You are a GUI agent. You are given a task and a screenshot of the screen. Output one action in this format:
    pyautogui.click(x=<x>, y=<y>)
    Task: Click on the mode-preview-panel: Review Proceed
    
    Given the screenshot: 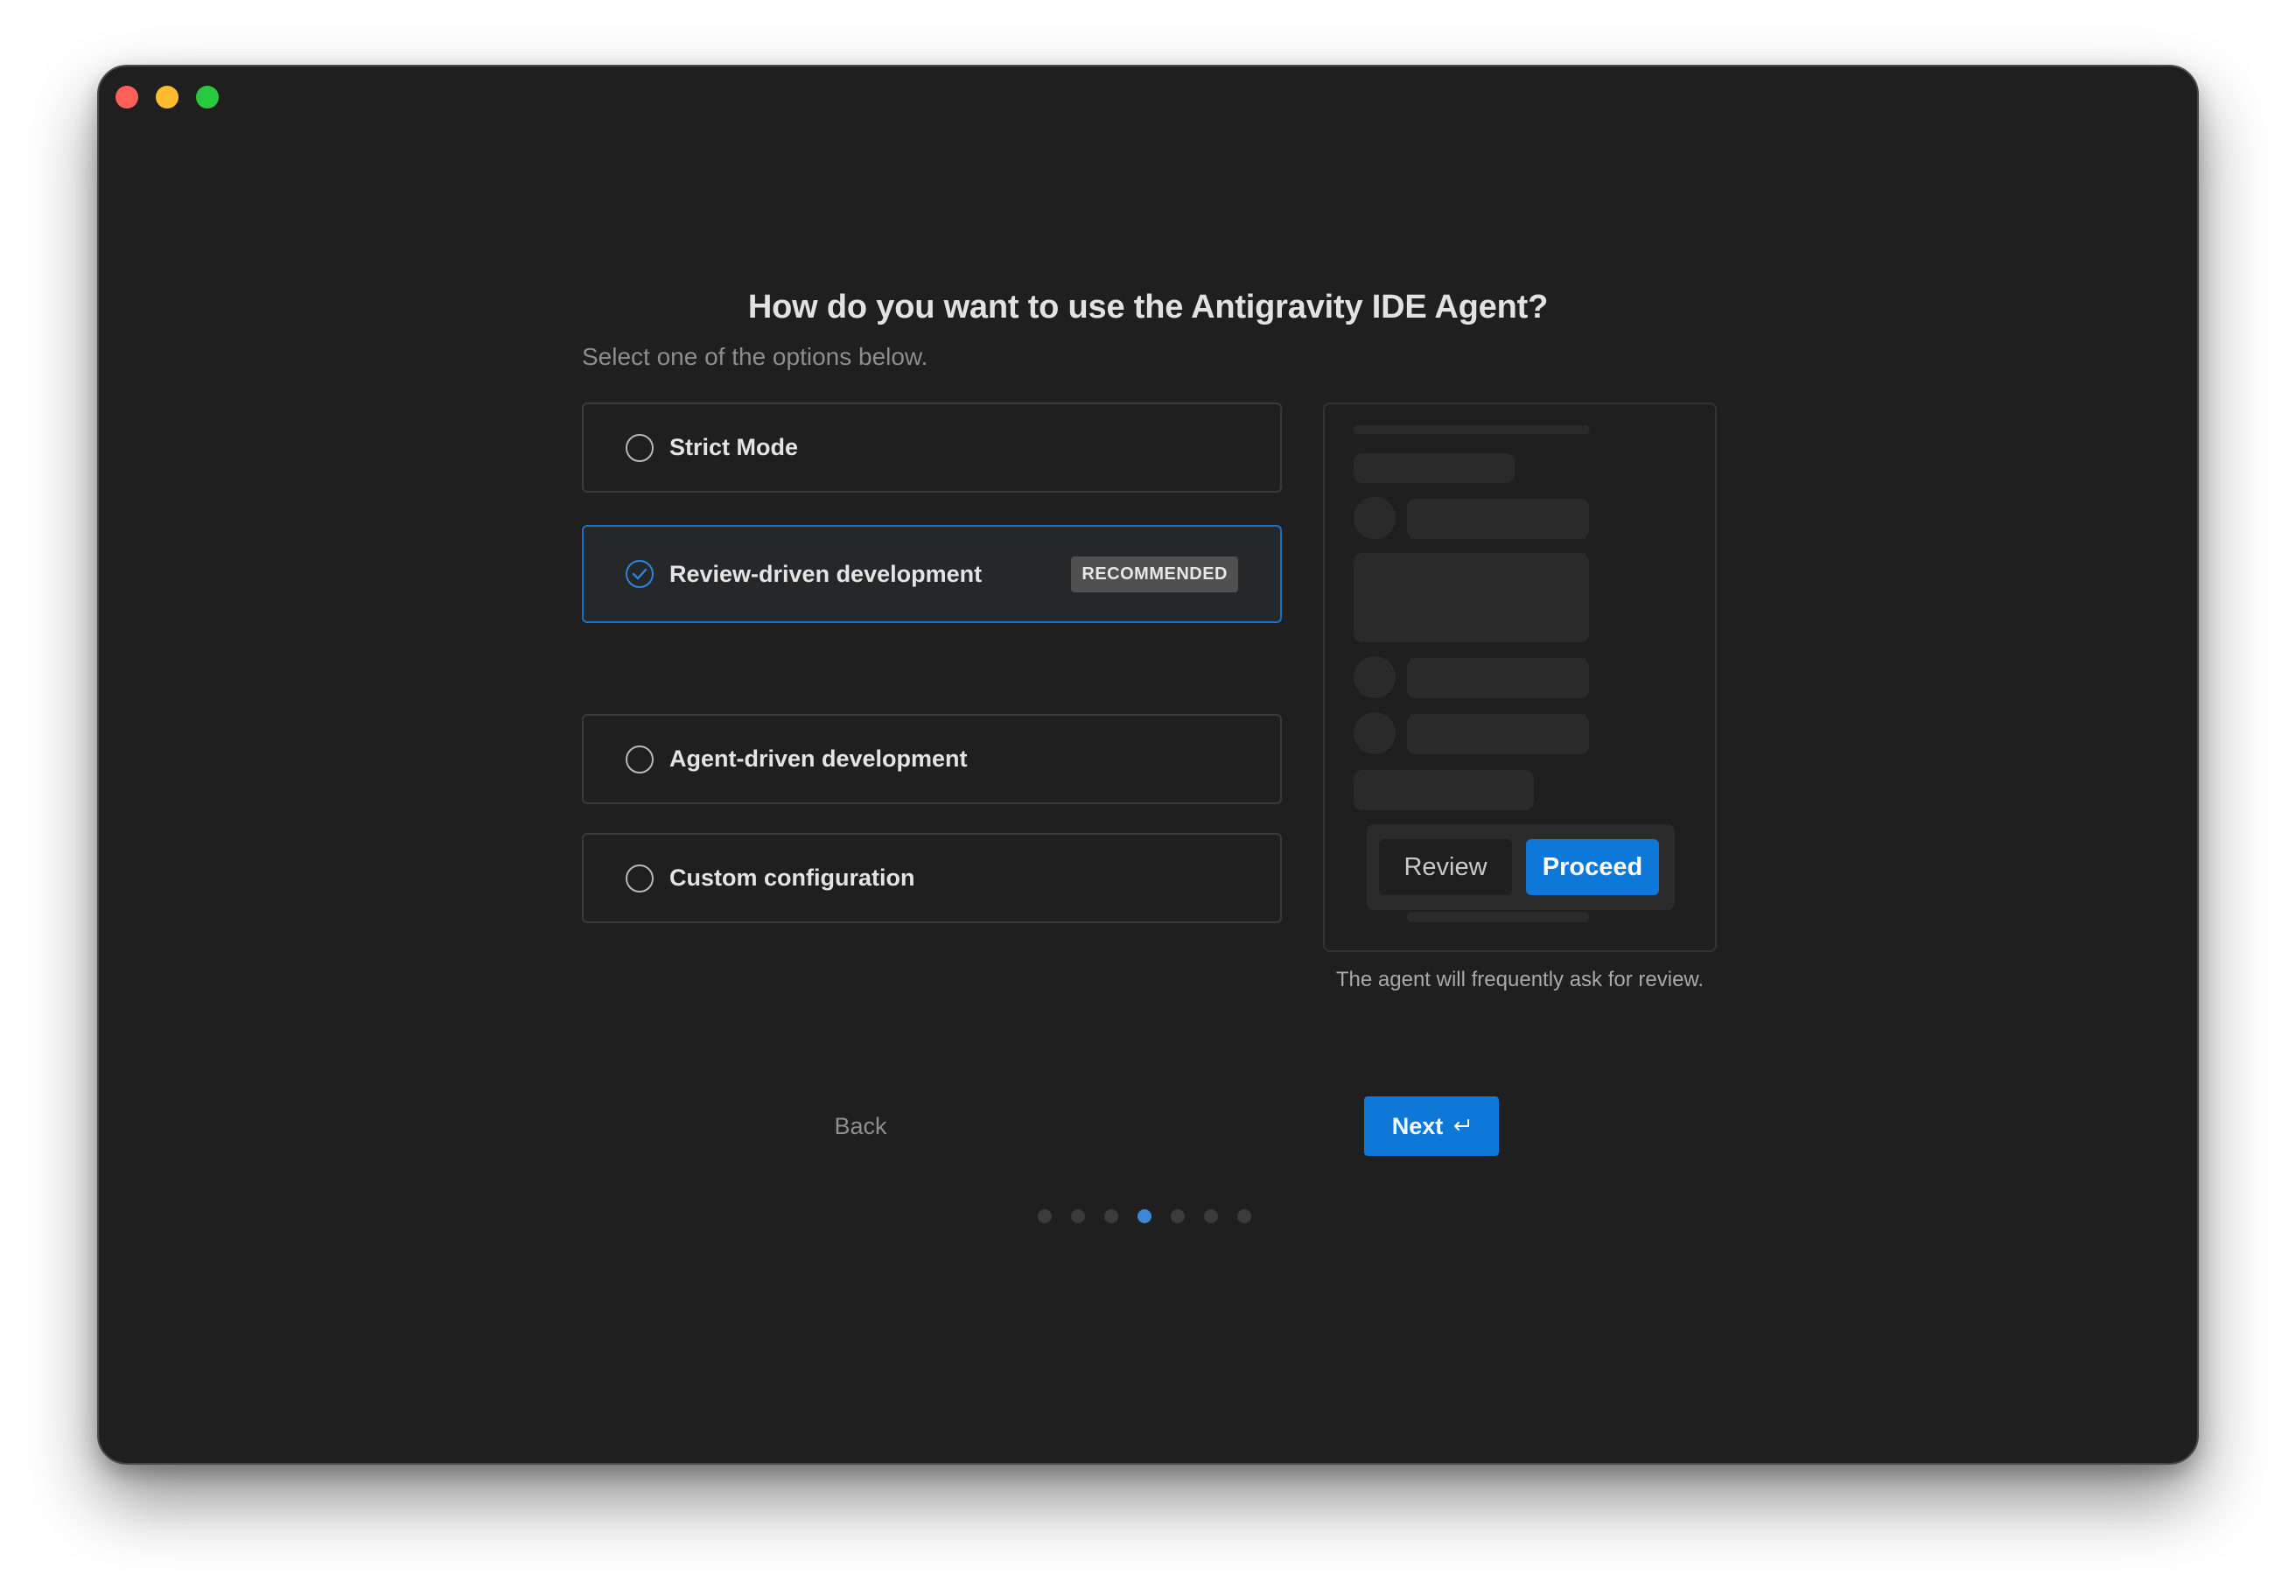 What is the action you would take?
    pyautogui.click(x=1520, y=677)
    